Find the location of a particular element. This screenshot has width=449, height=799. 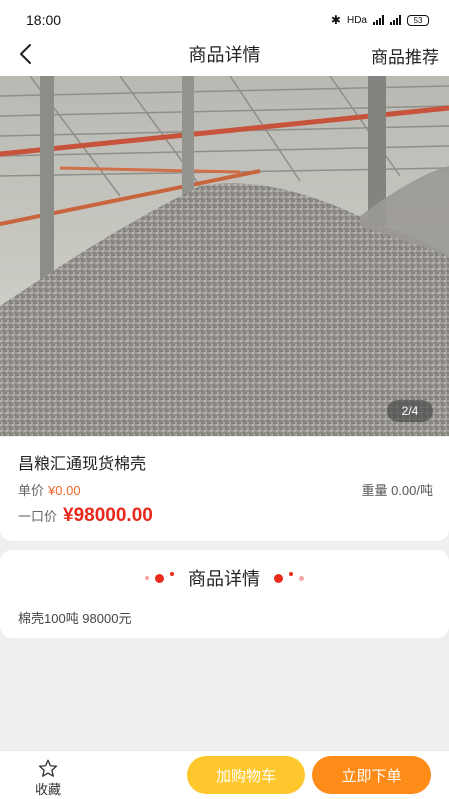

detail-header: 商品详情 is located at coordinates (224, 578).